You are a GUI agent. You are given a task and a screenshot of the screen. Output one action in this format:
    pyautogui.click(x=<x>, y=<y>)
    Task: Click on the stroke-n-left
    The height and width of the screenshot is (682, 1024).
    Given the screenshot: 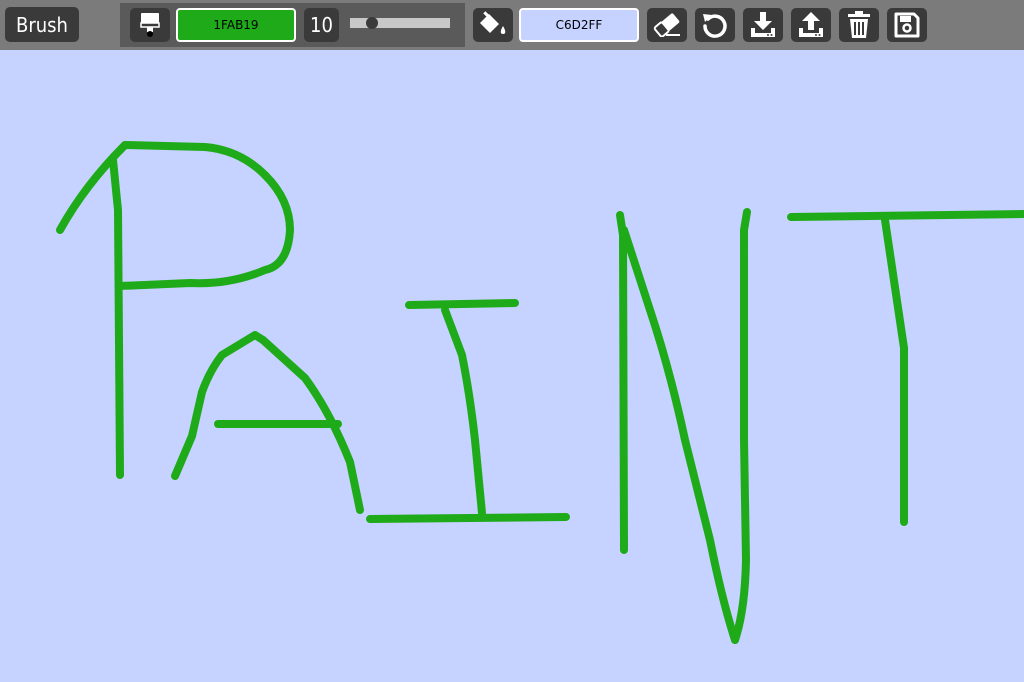 What is the action you would take?
    pyautogui.click(x=622, y=382)
    